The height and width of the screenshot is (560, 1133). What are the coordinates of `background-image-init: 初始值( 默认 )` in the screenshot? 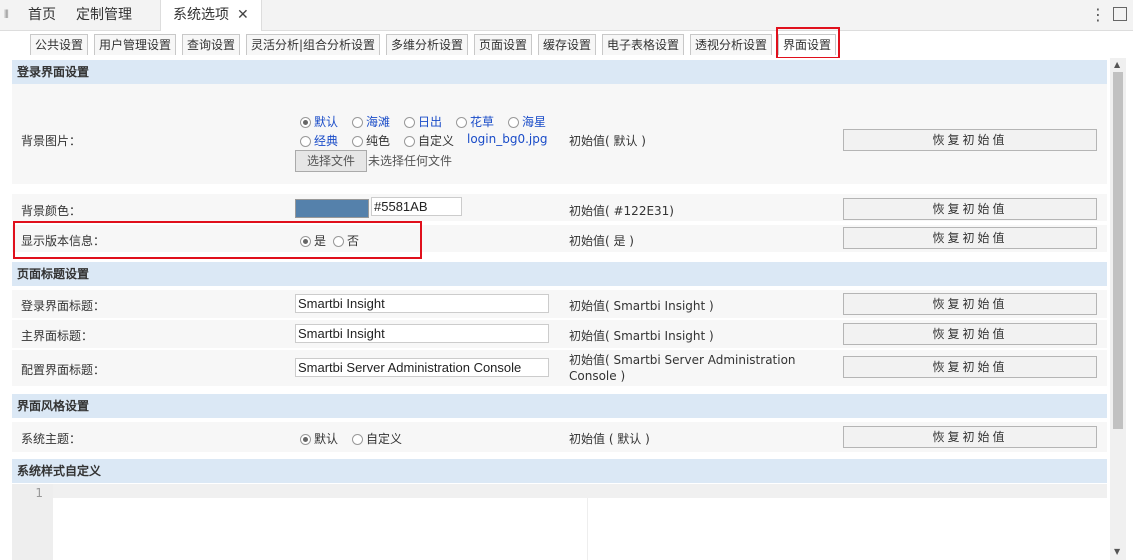 It's located at (607, 141).